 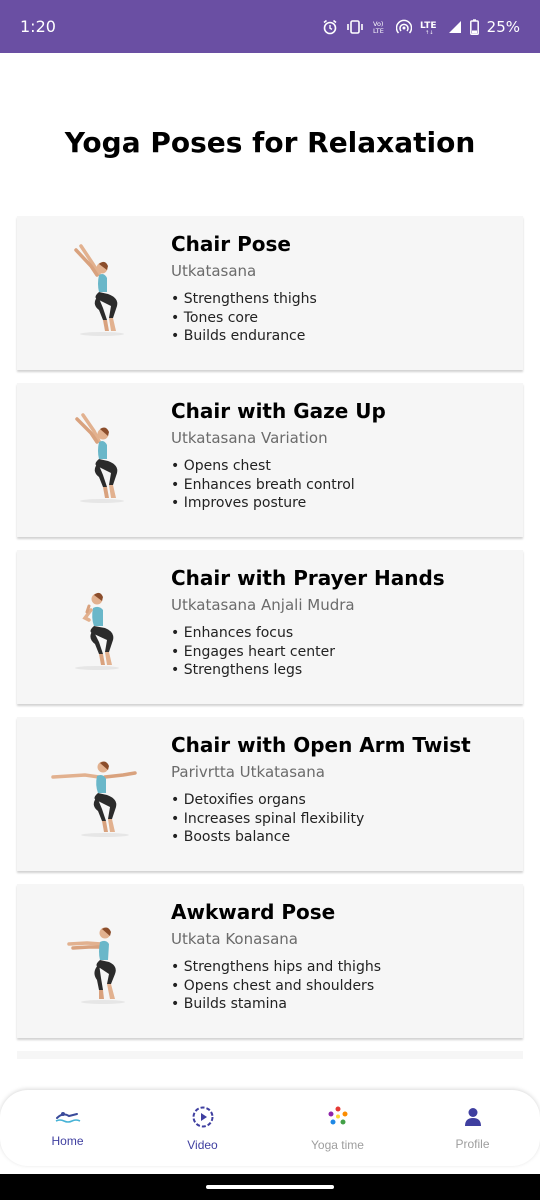 I want to click on pose-card-partial, so click(x=270, y=1055).